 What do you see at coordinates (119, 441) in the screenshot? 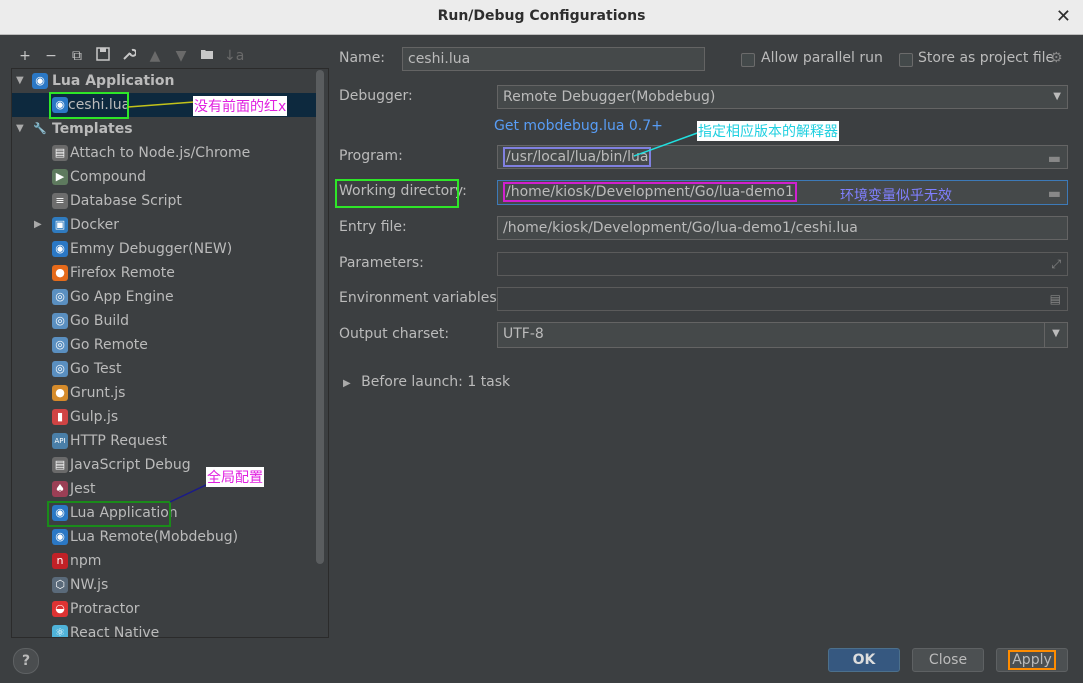
I see `tree-label: HTTP Request` at bounding box center [119, 441].